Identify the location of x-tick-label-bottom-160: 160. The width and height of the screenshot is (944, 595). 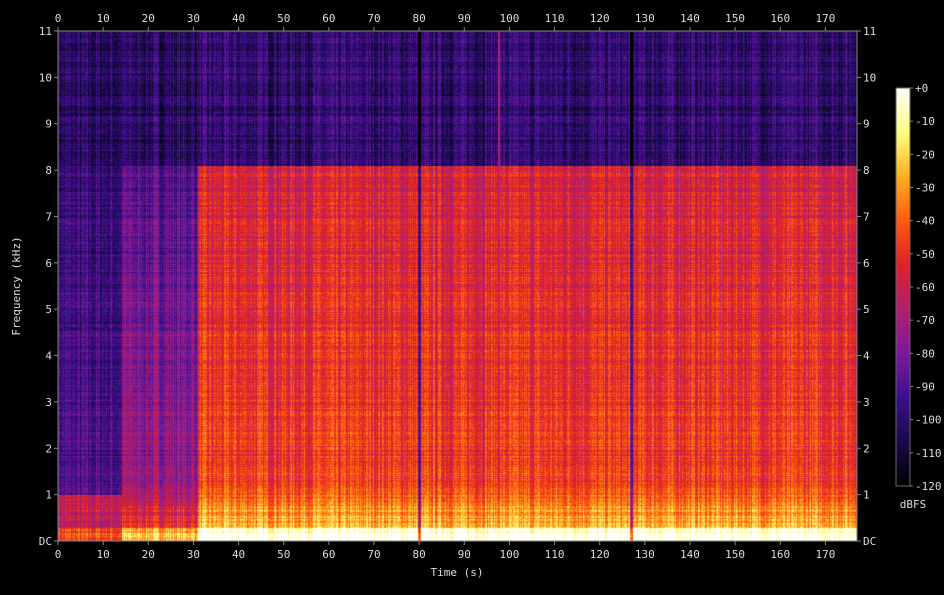
(780, 554).